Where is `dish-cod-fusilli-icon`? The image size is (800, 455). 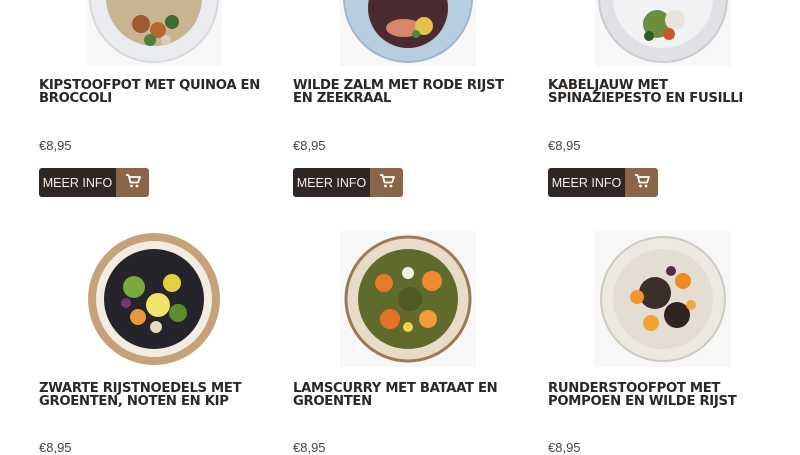
dish-cod-fusilli-icon is located at coordinates (663, 33).